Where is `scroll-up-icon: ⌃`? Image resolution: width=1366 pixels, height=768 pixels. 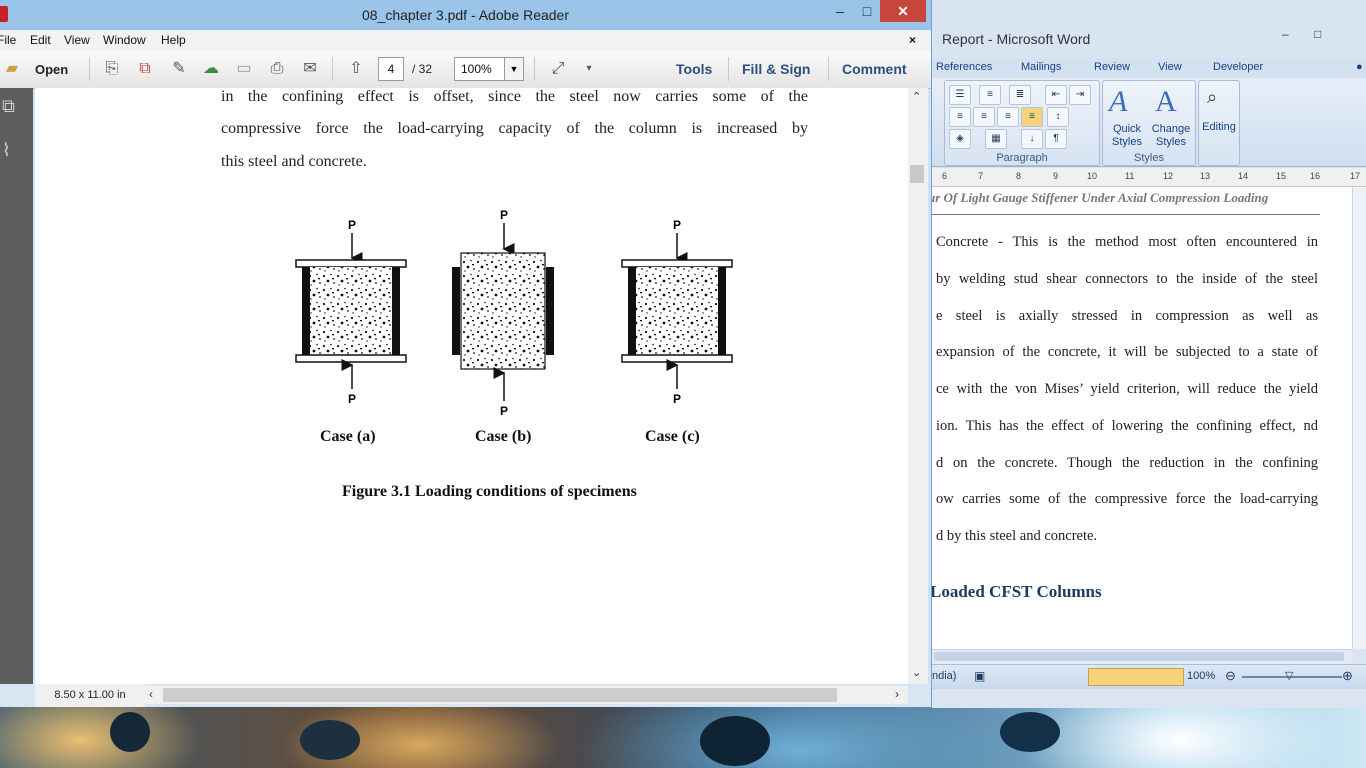
scroll-up-icon: ⌃ is located at coordinates (916, 96).